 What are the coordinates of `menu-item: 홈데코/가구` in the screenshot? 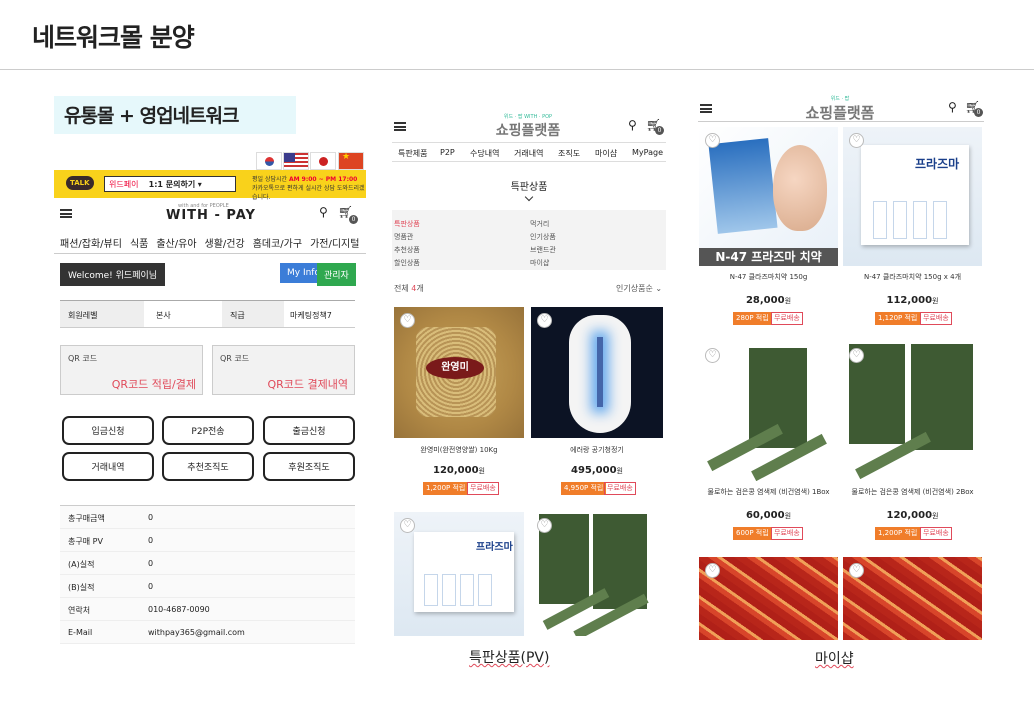 It's located at (277, 244).